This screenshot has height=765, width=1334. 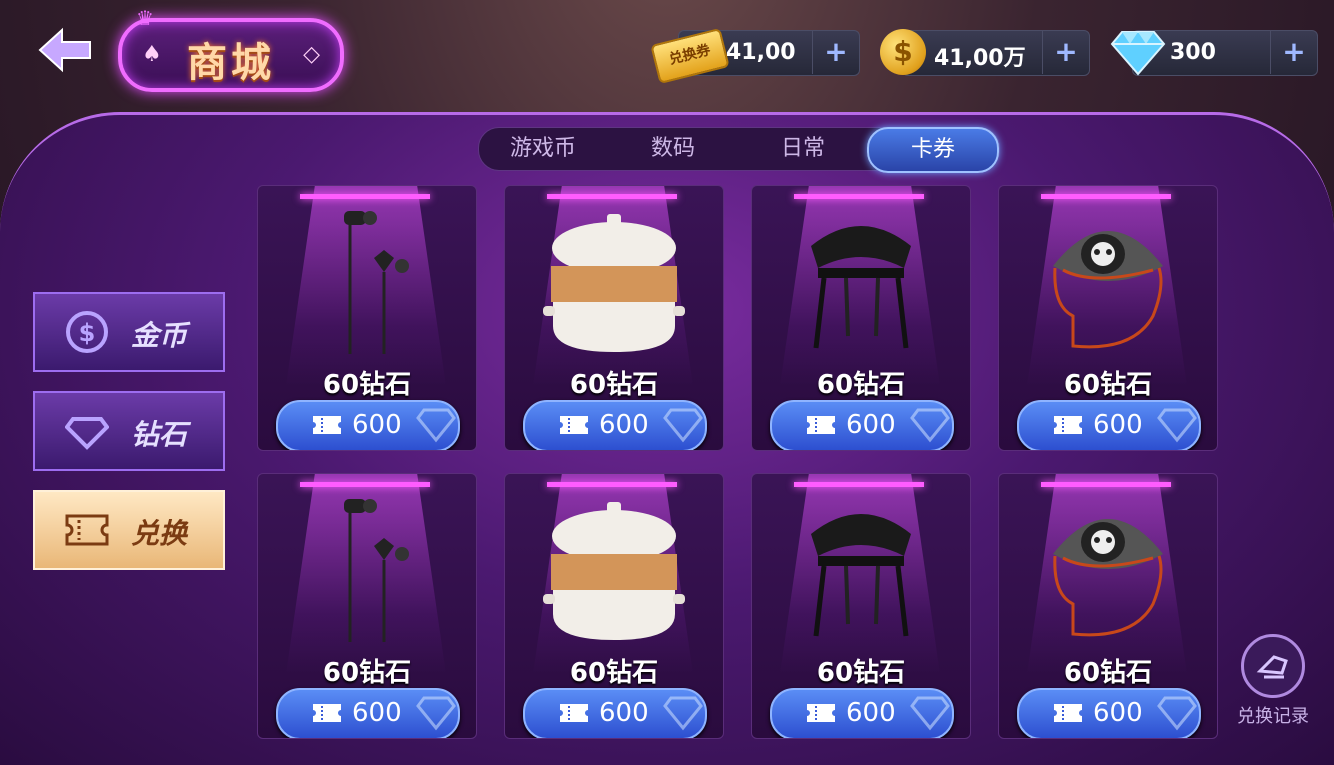 What do you see at coordinates (673, 149) in the screenshot?
I see `tab-digital: 数码` at bounding box center [673, 149].